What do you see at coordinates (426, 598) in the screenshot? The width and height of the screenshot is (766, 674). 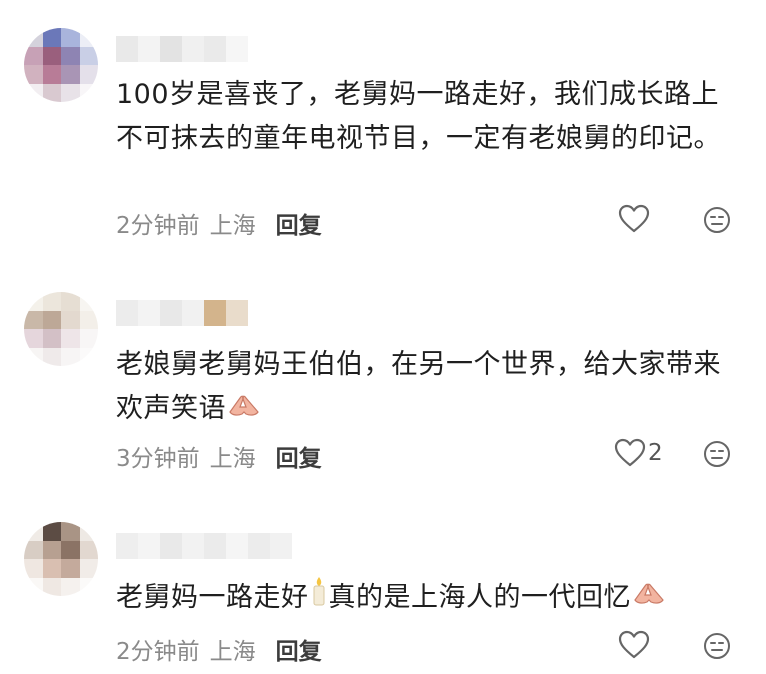 I see `comment-text: 老舅妈一路走好 真的是上海人的一代回忆` at bounding box center [426, 598].